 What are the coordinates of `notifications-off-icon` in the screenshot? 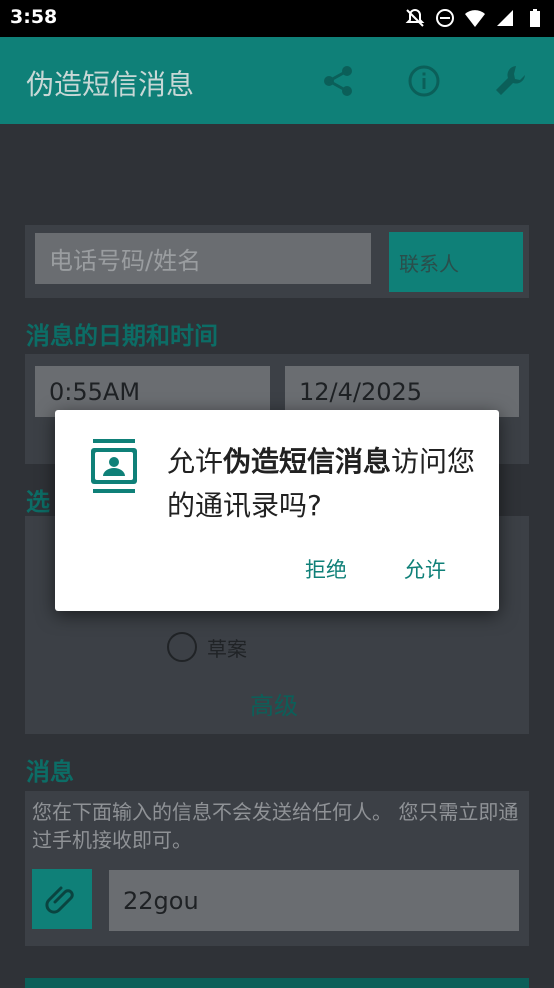 It's located at (415, 18).